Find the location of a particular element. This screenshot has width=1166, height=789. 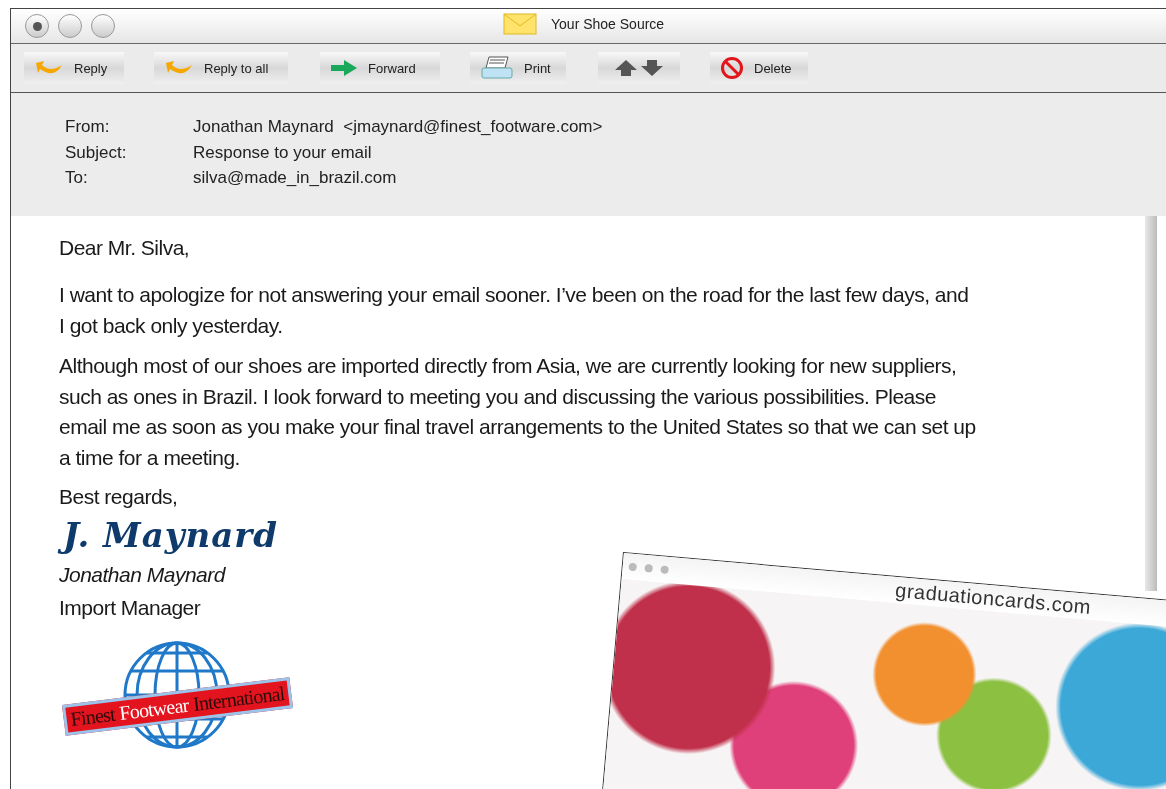

envelope-icon is located at coordinates (520, 24).